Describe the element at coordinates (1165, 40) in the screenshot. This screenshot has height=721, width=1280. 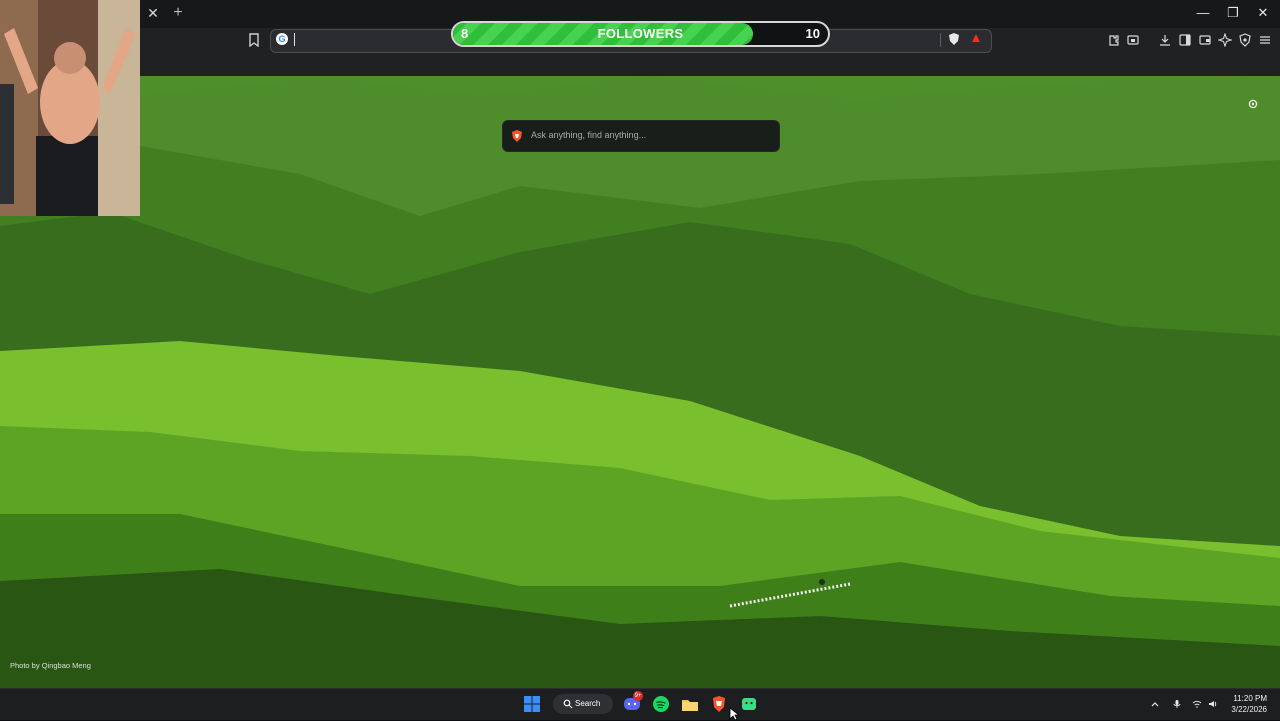
I see `download-icon` at that location.